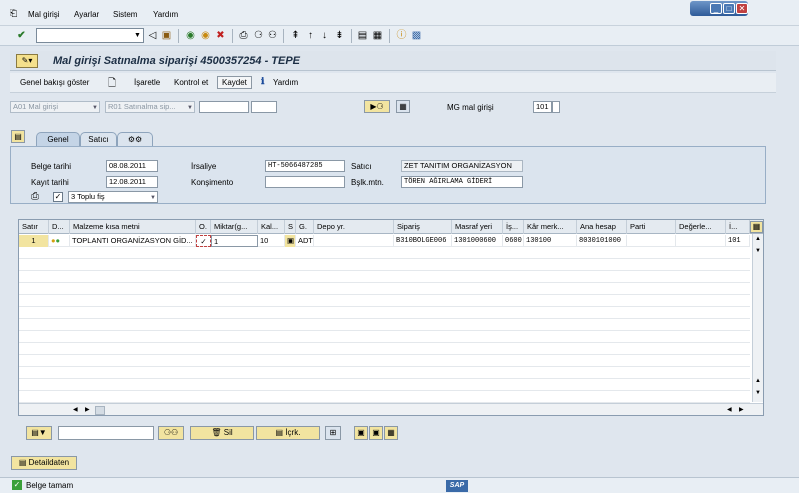 The image size is (799, 493). Describe the element at coordinates (58, 139) in the screenshot. I see `tab-genel: Genel` at that location.